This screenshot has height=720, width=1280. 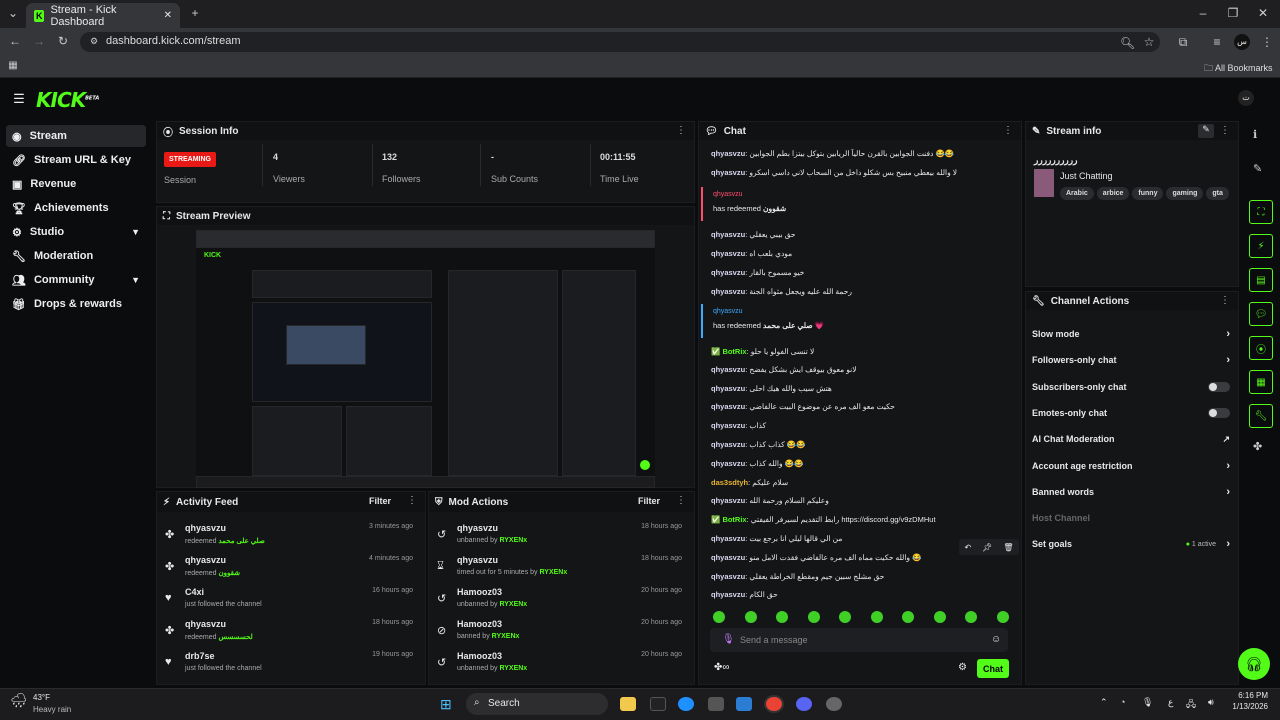 I want to click on channel-action-row: Slow mode ›, so click(x=1131, y=334).